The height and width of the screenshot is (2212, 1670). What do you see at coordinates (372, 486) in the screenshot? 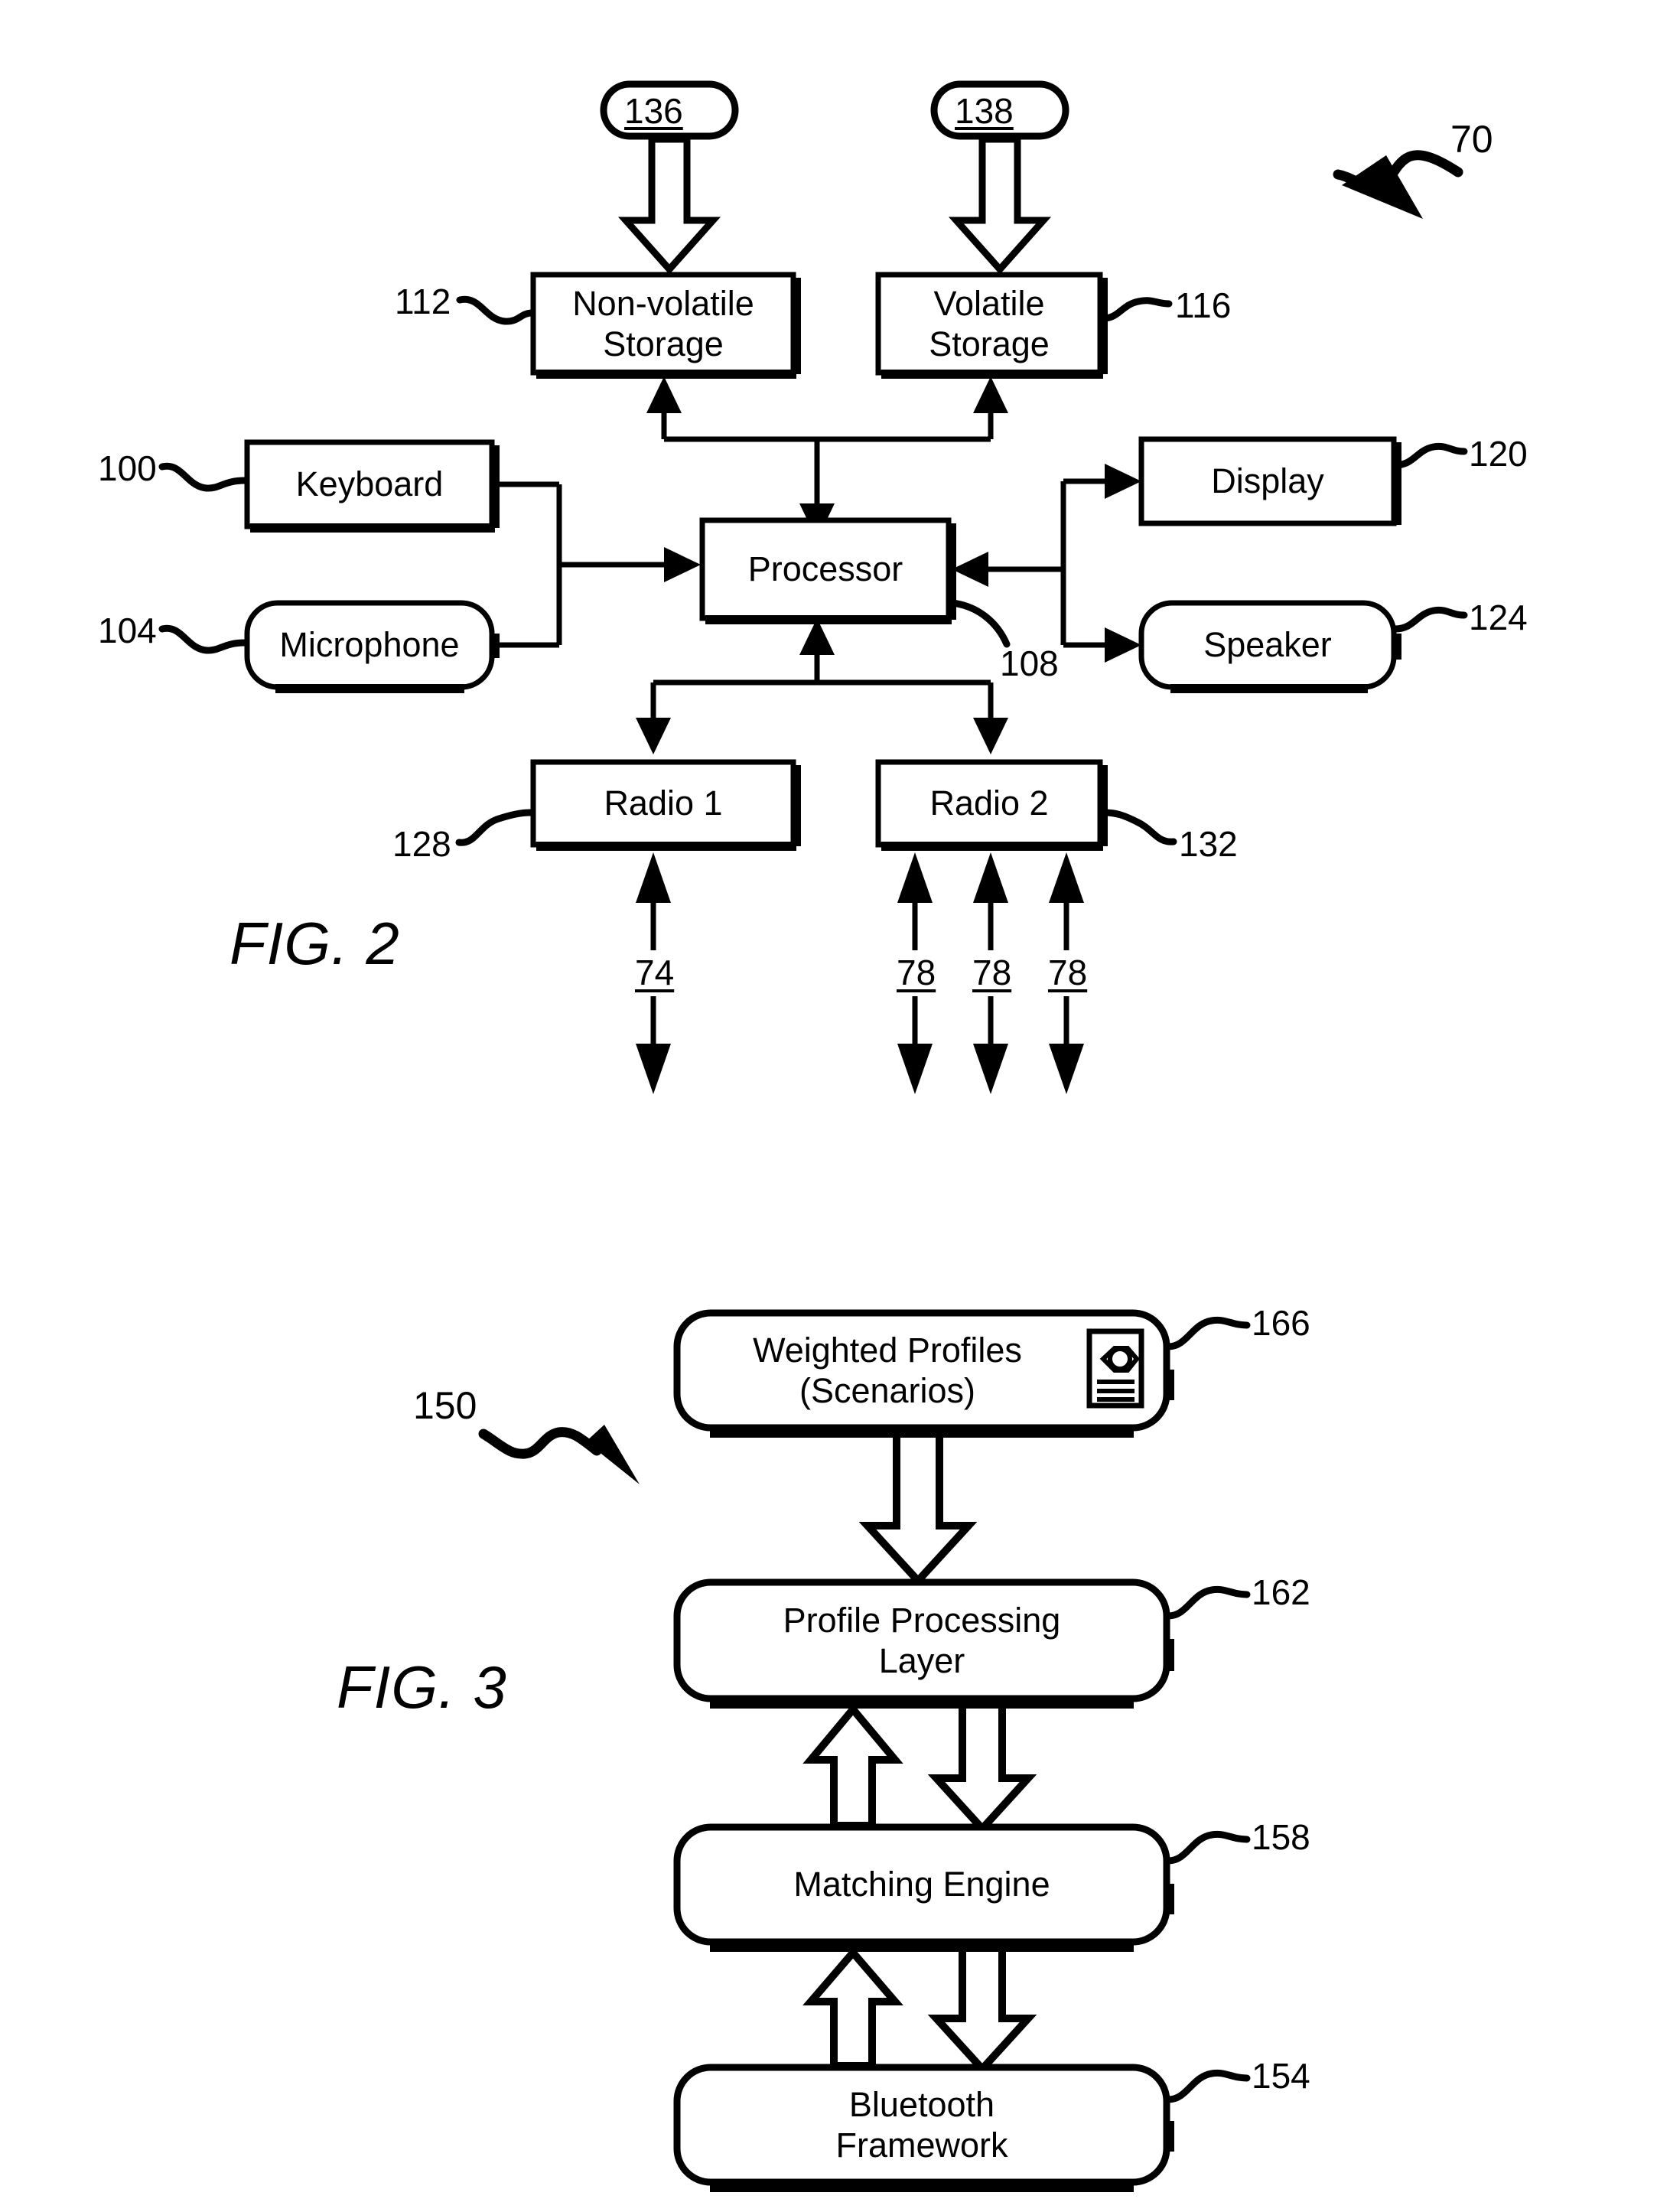
I see `block-keyboard` at bounding box center [372, 486].